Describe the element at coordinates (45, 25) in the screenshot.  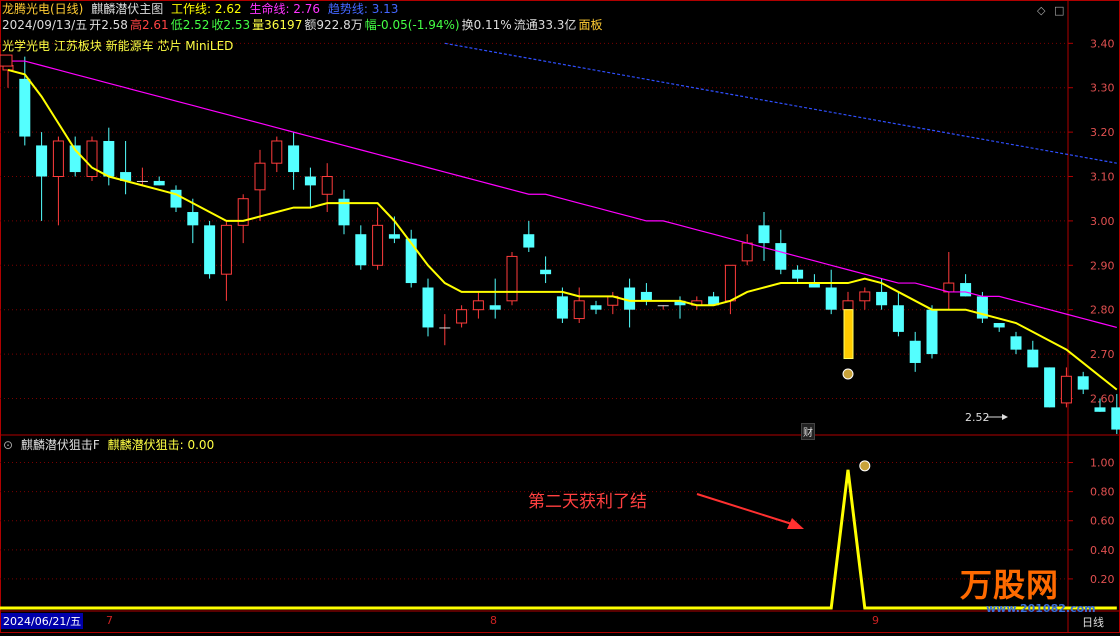
I see `quote-date: 2024/09/13/五` at that location.